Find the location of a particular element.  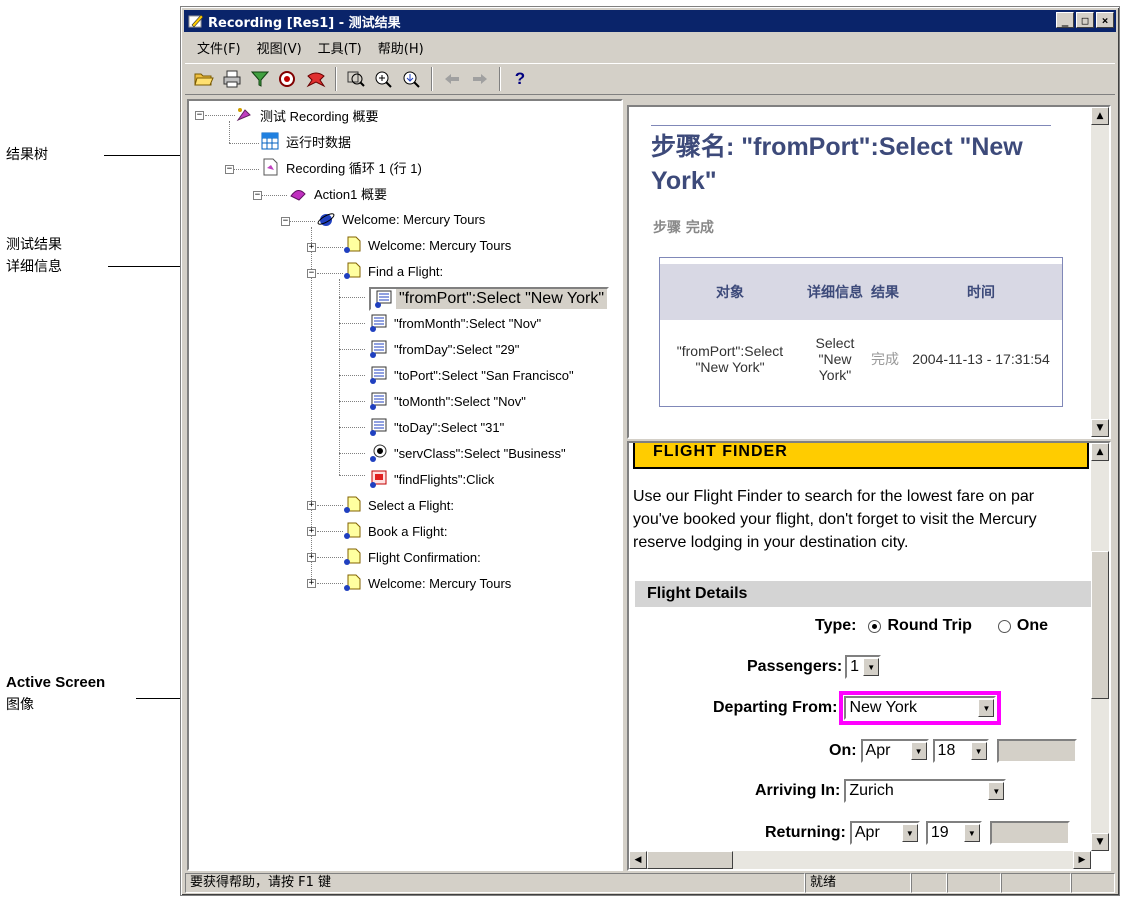

callout-line: 图像 is located at coordinates (20, 705).